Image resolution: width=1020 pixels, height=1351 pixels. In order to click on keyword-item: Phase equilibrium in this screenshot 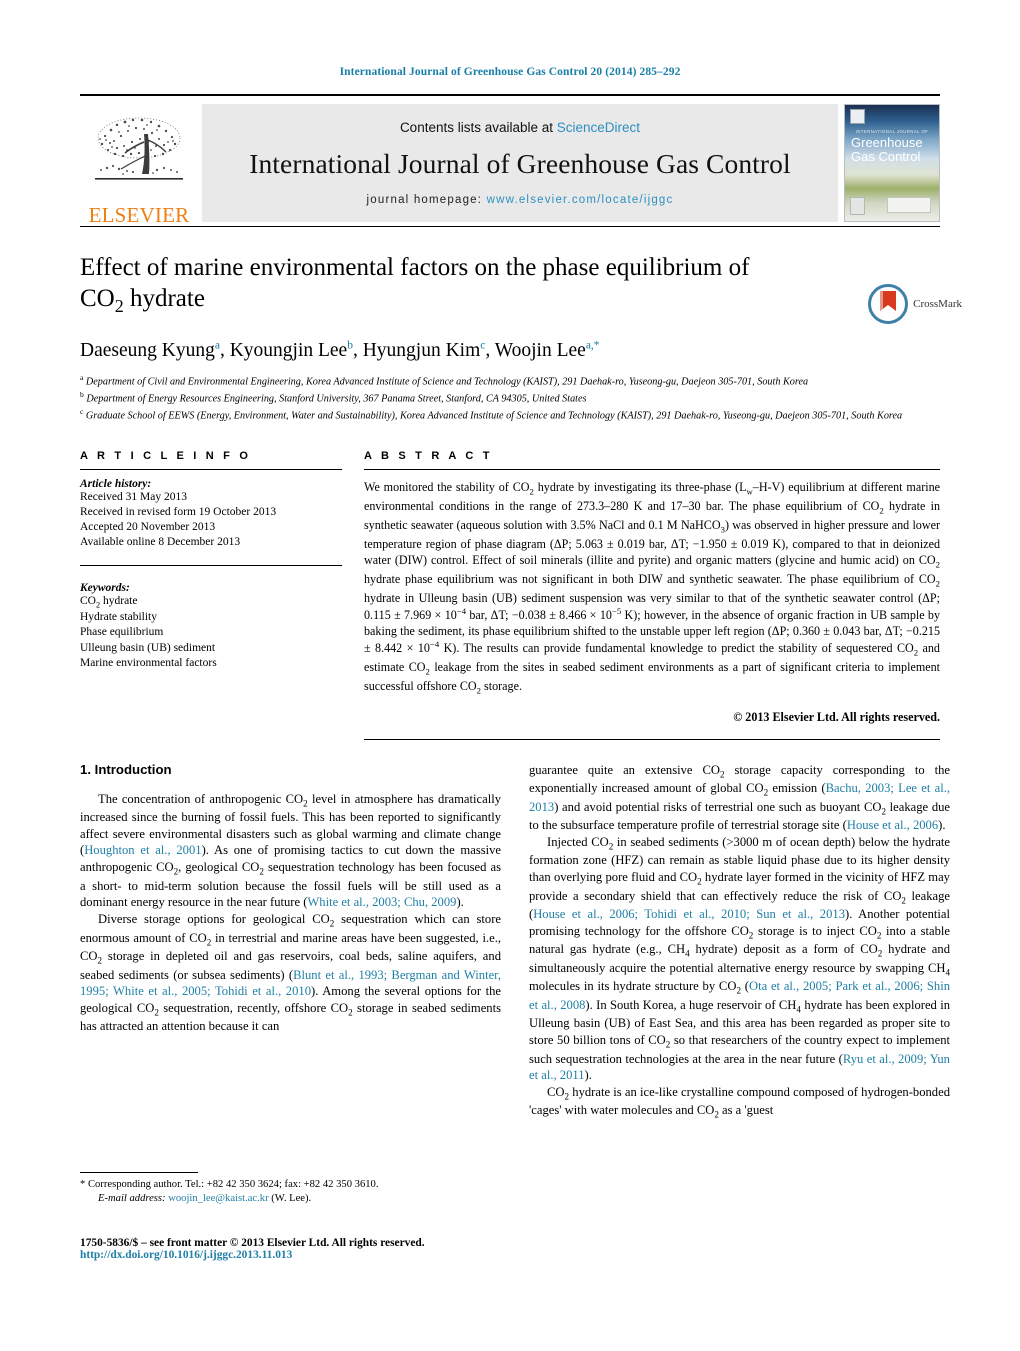, I will do `click(122, 632)`.